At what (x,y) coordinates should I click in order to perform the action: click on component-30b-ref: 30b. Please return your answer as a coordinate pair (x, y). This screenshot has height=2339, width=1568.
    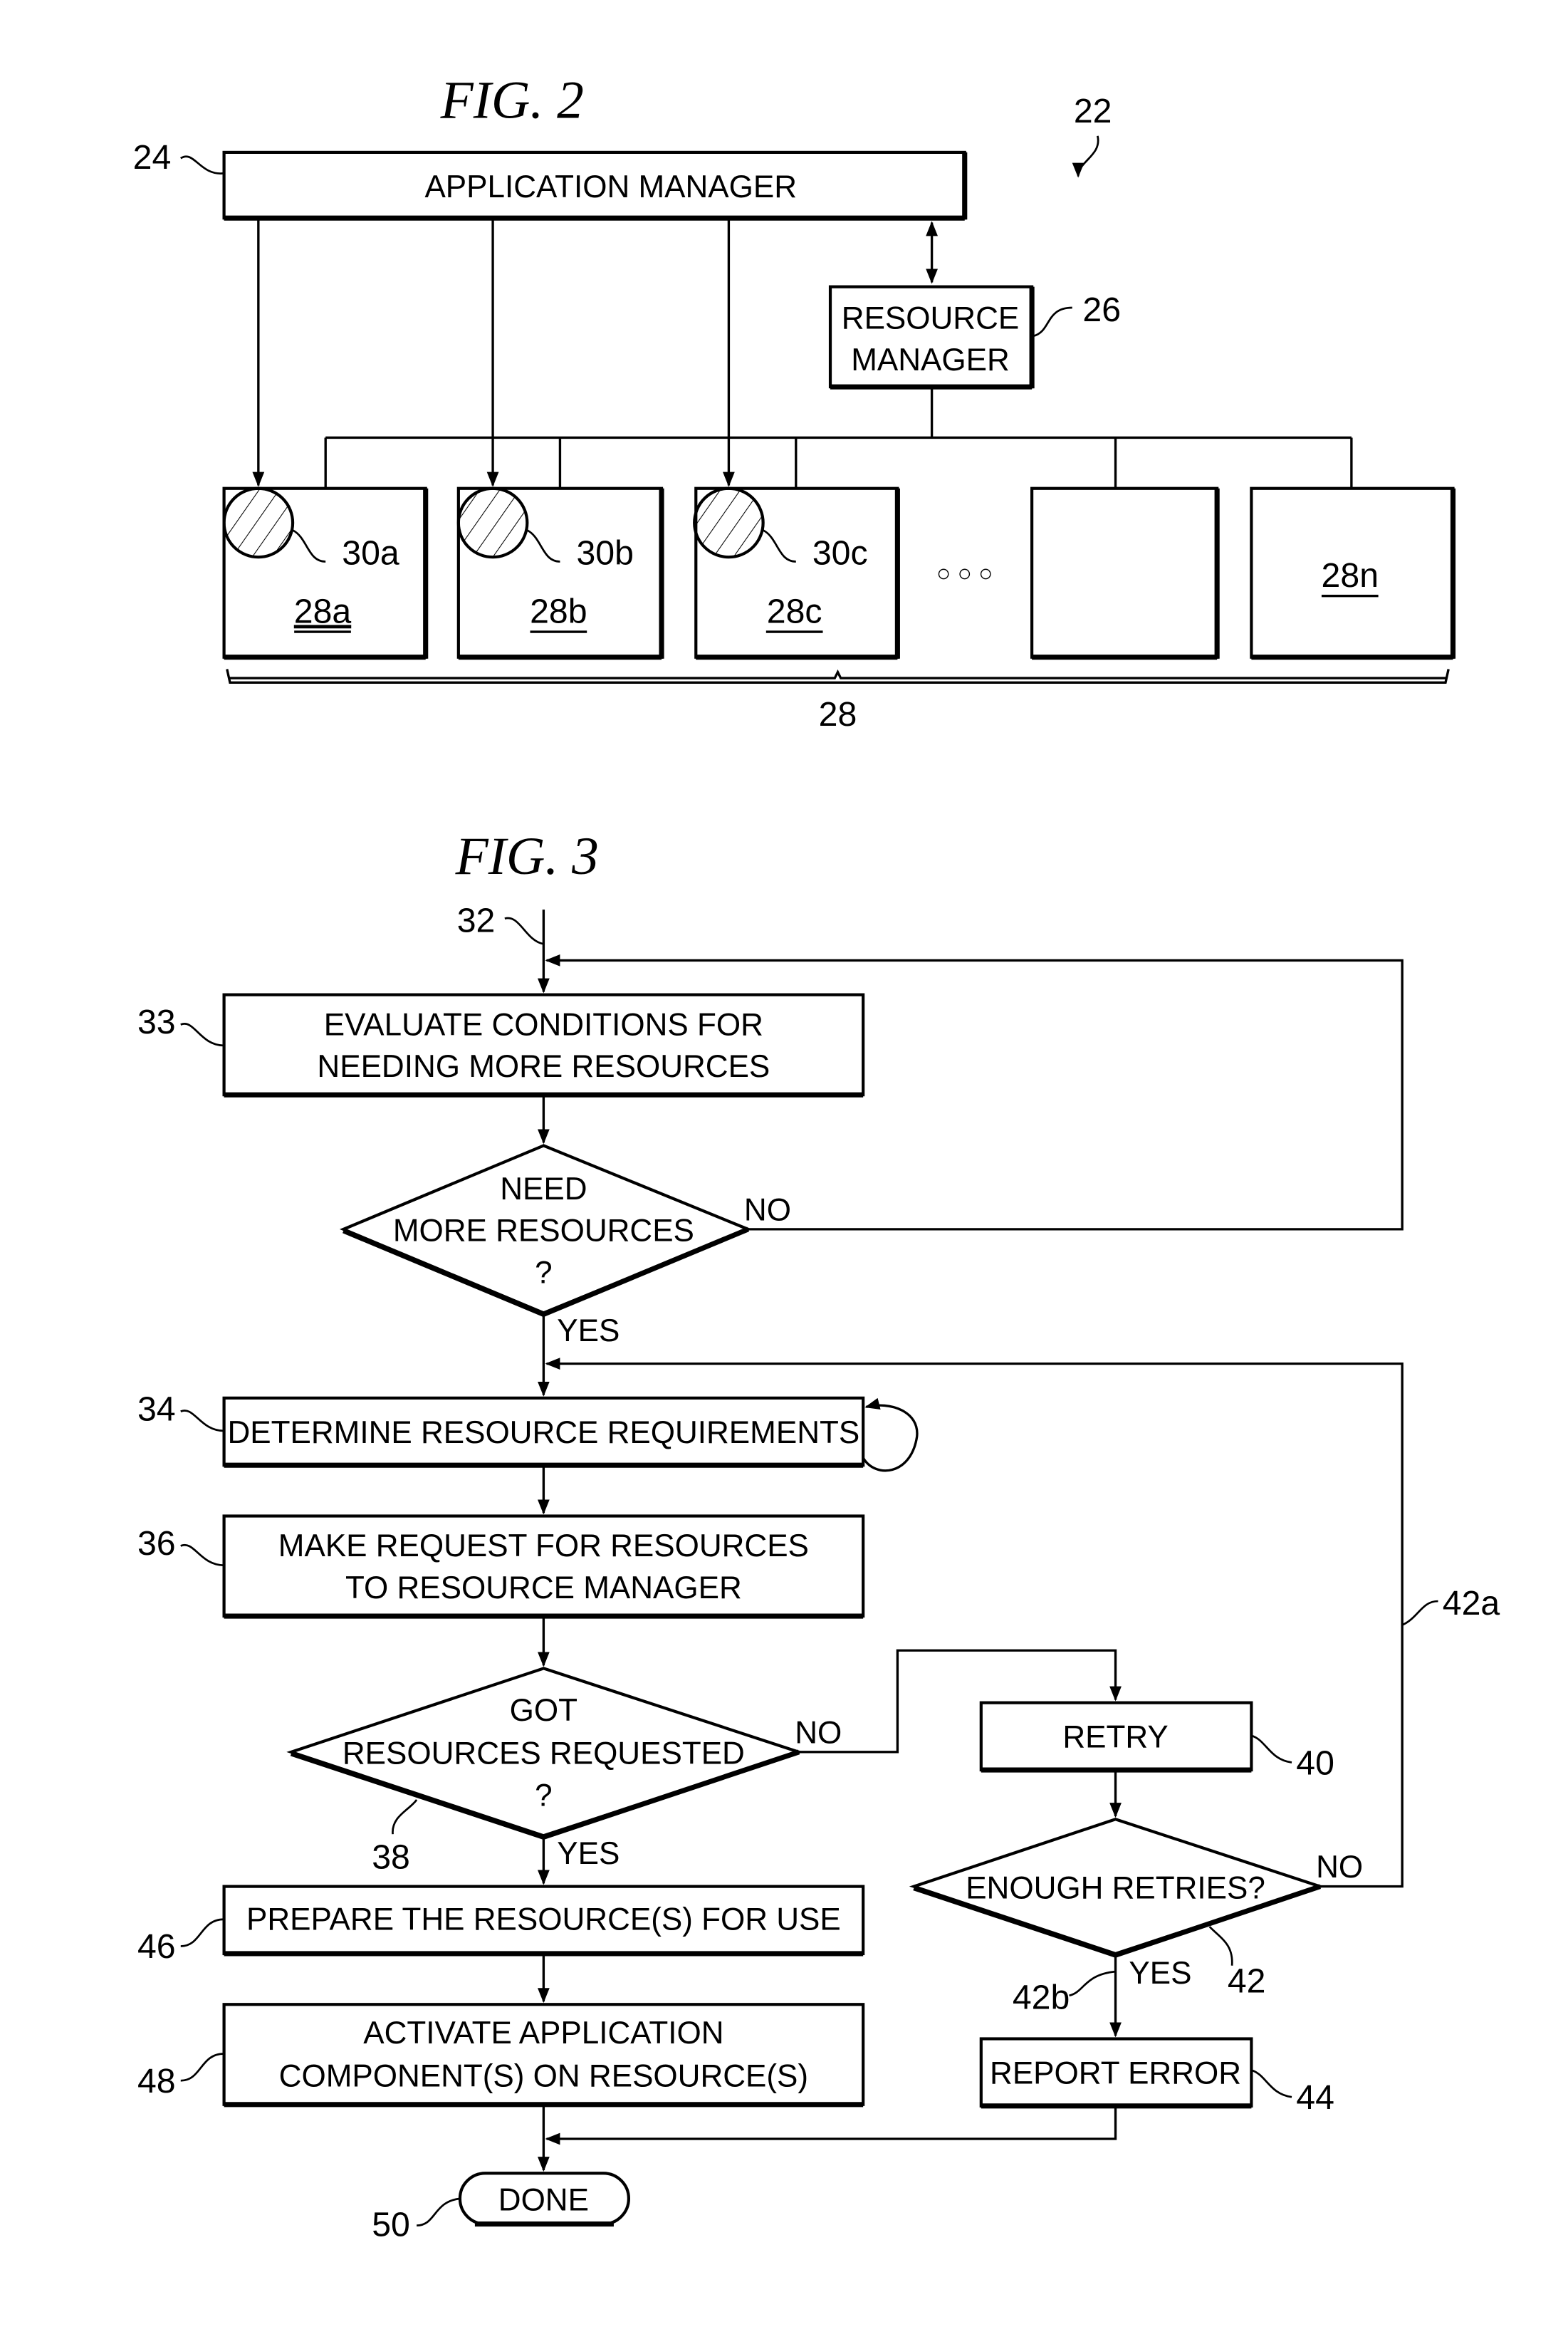
    Looking at the image, I should click on (605, 553).